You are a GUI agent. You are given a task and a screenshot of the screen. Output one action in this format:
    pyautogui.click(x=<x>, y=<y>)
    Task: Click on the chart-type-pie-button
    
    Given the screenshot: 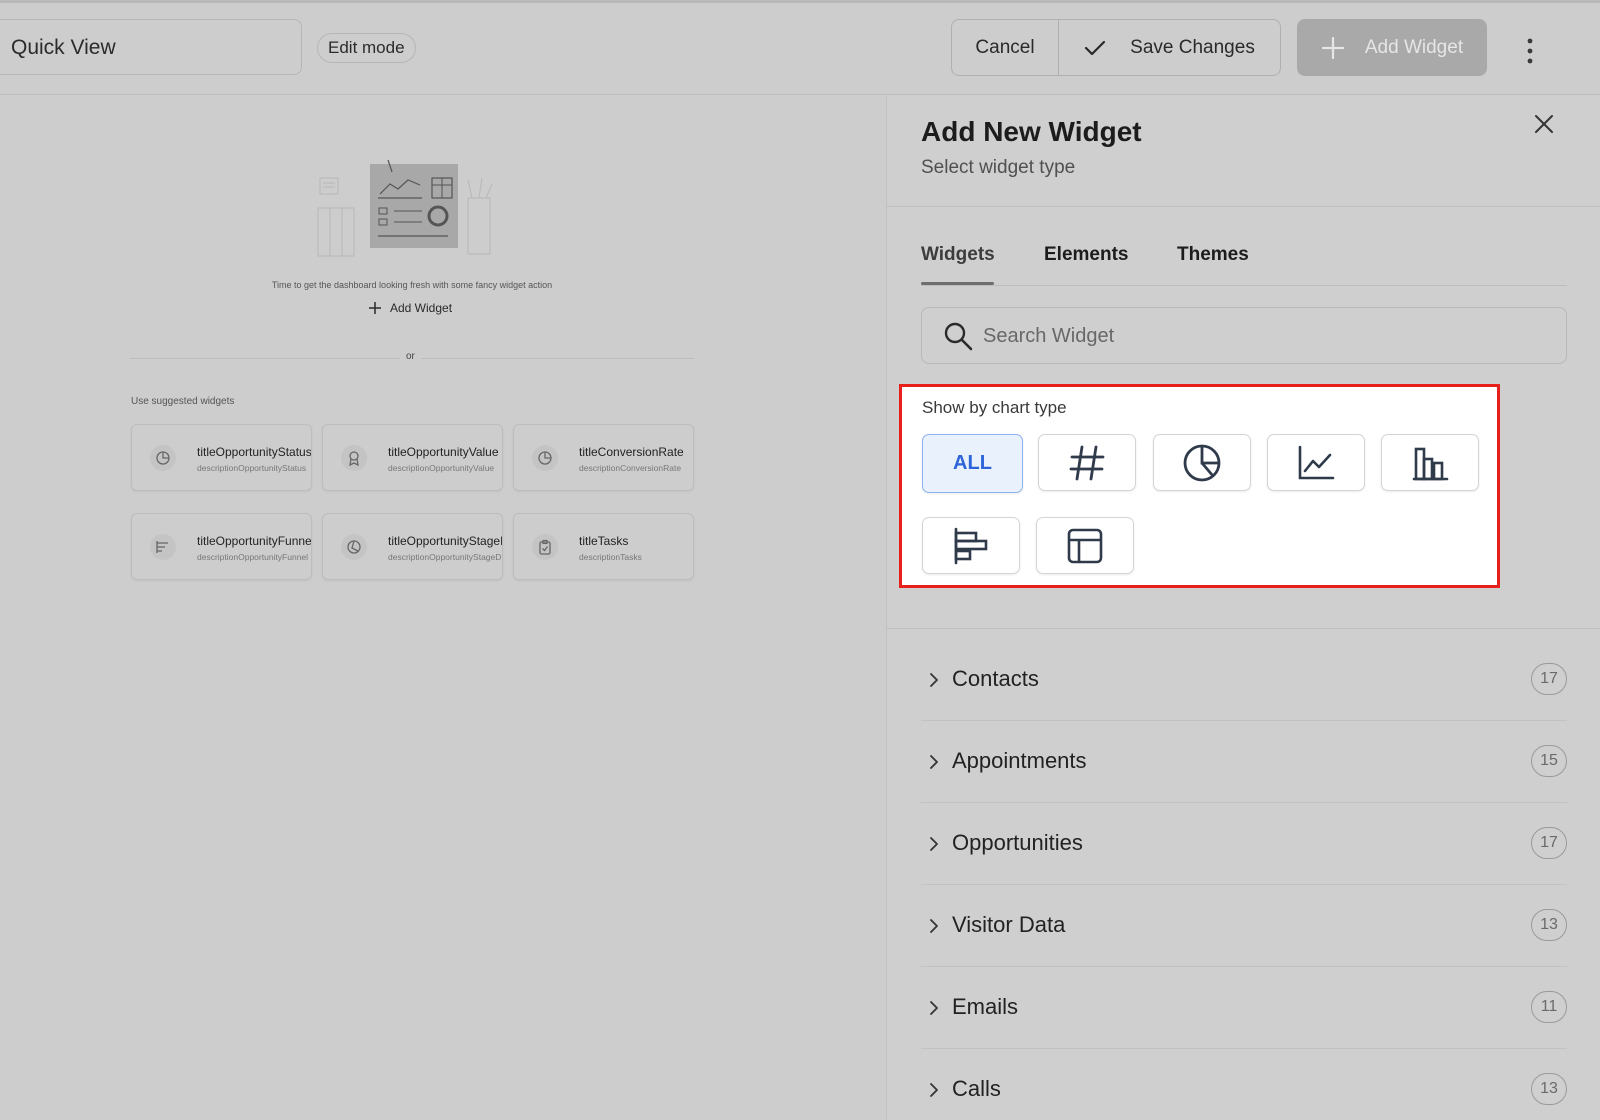 What is the action you would take?
    pyautogui.click(x=1202, y=462)
    